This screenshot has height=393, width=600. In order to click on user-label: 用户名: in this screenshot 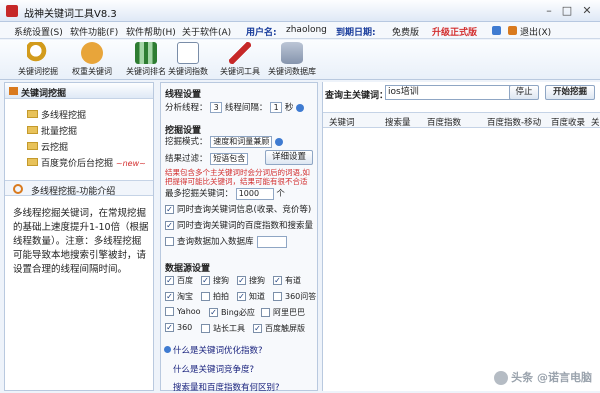, I will do `click(261, 33)`.